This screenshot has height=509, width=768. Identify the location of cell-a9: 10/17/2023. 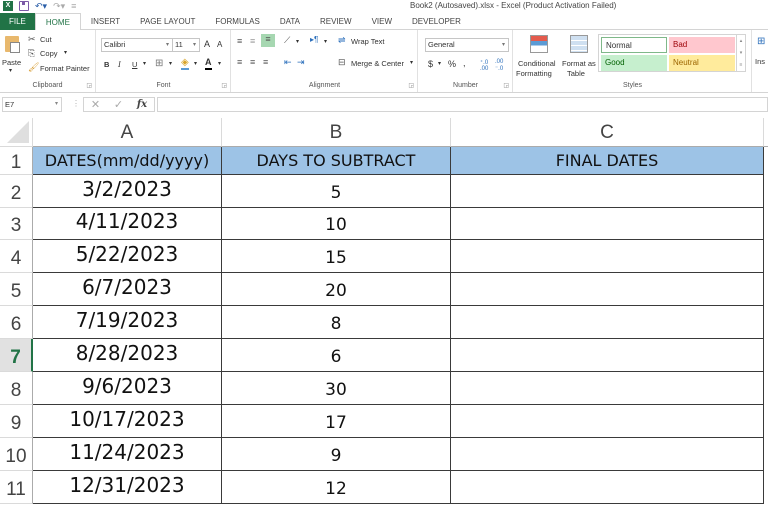
(127, 421).